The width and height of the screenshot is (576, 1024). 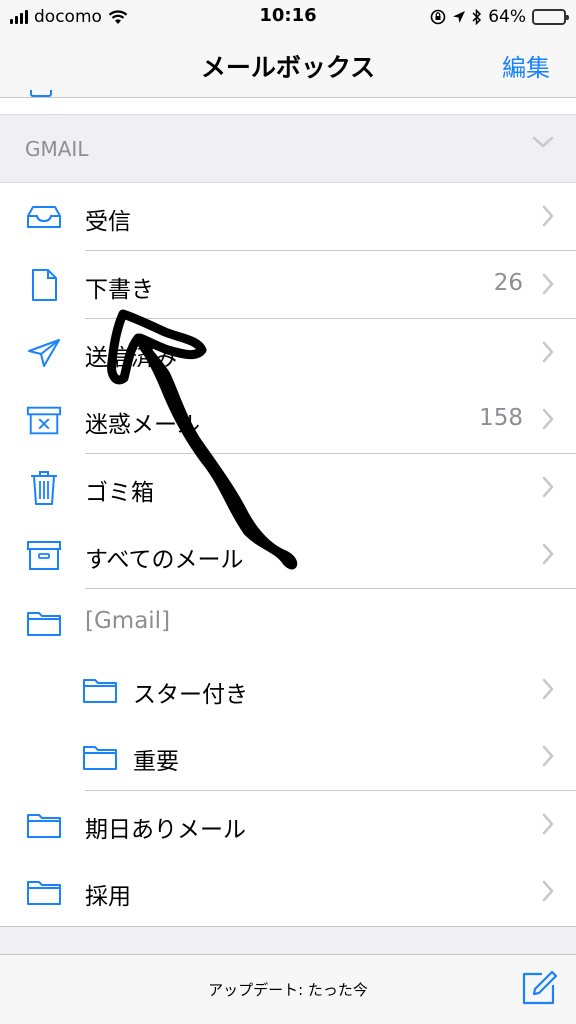 What do you see at coordinates (128, 621) in the screenshot?
I see `mailbox-label: [Gmail]` at bounding box center [128, 621].